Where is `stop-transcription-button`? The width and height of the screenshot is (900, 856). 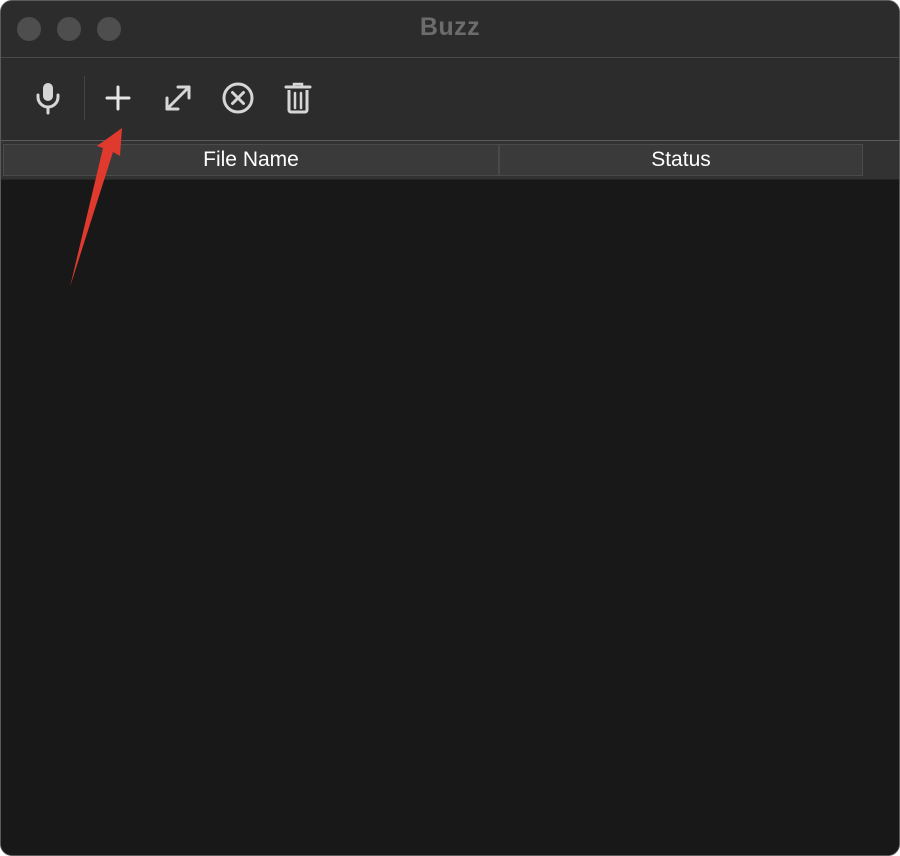 stop-transcription-button is located at coordinates (238, 98).